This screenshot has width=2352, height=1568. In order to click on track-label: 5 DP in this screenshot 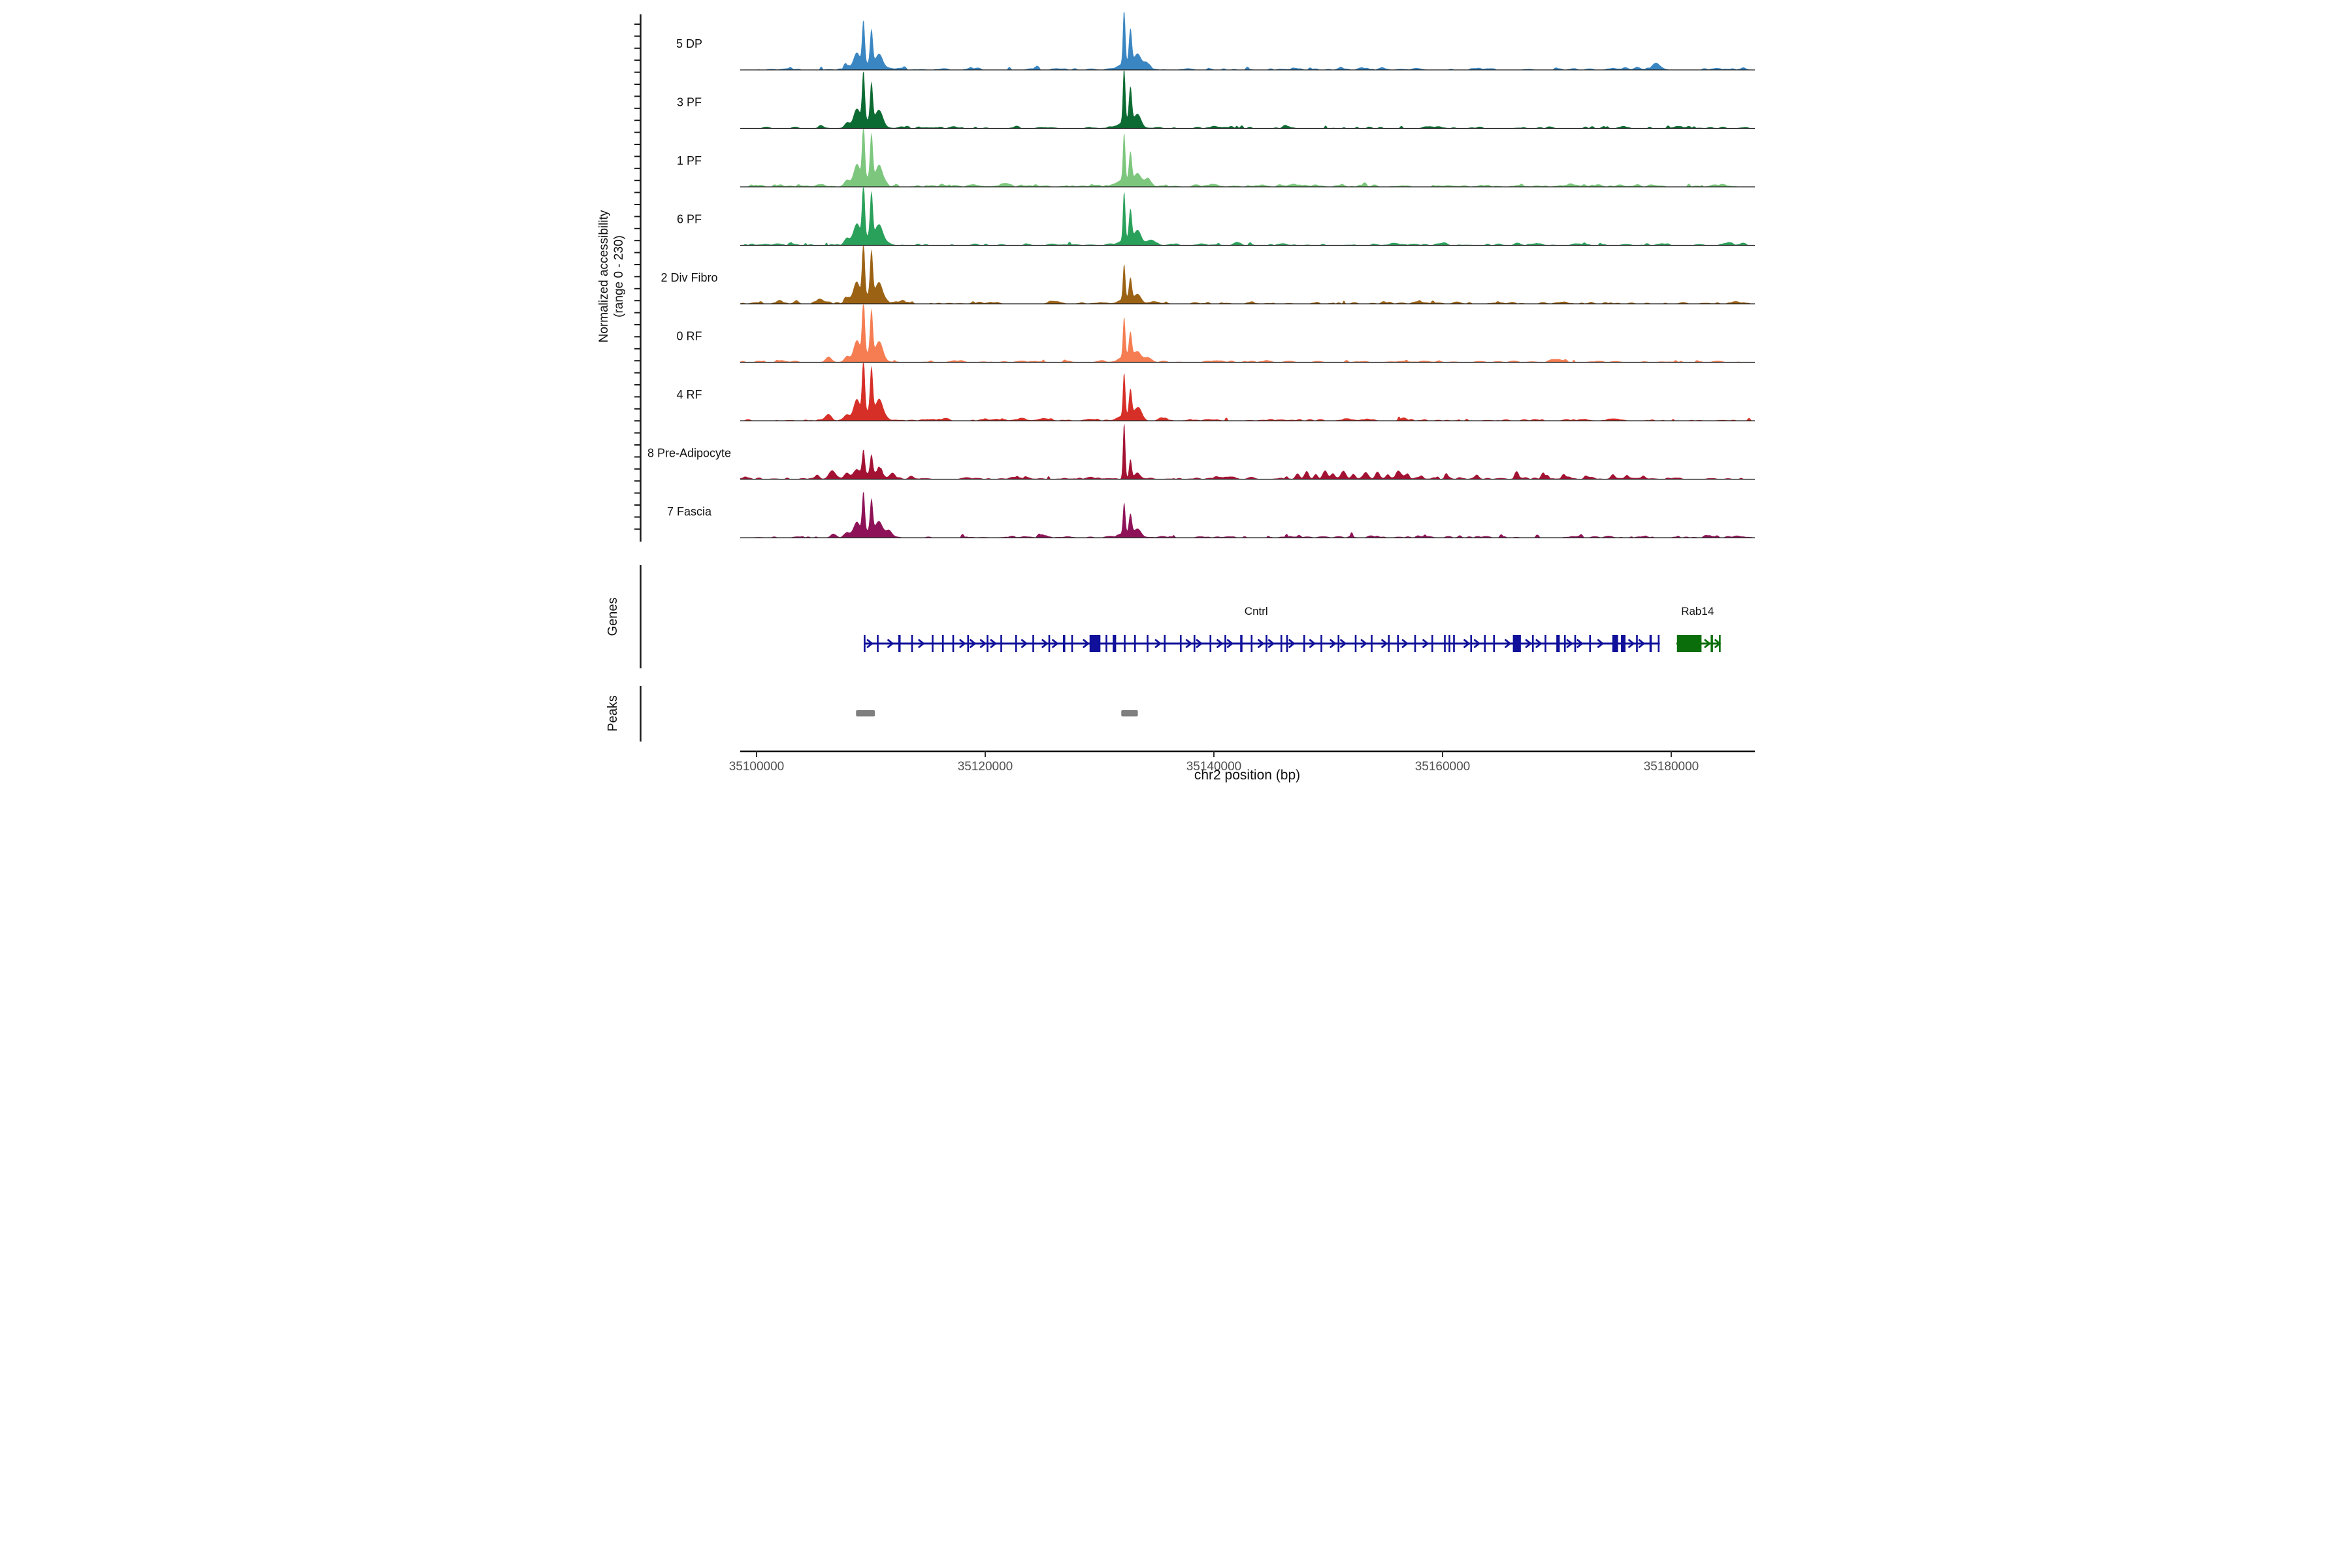, I will do `click(689, 43)`.